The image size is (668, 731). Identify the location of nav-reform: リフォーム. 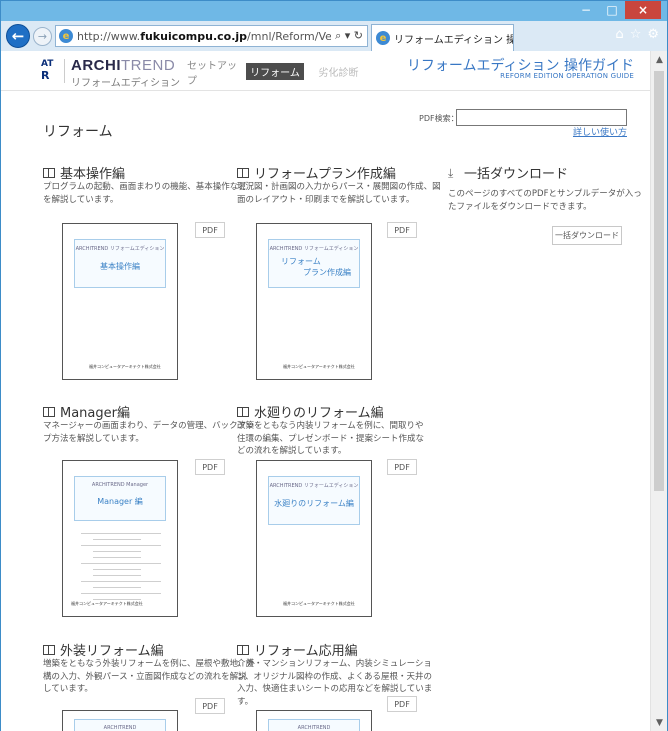
(275, 71).